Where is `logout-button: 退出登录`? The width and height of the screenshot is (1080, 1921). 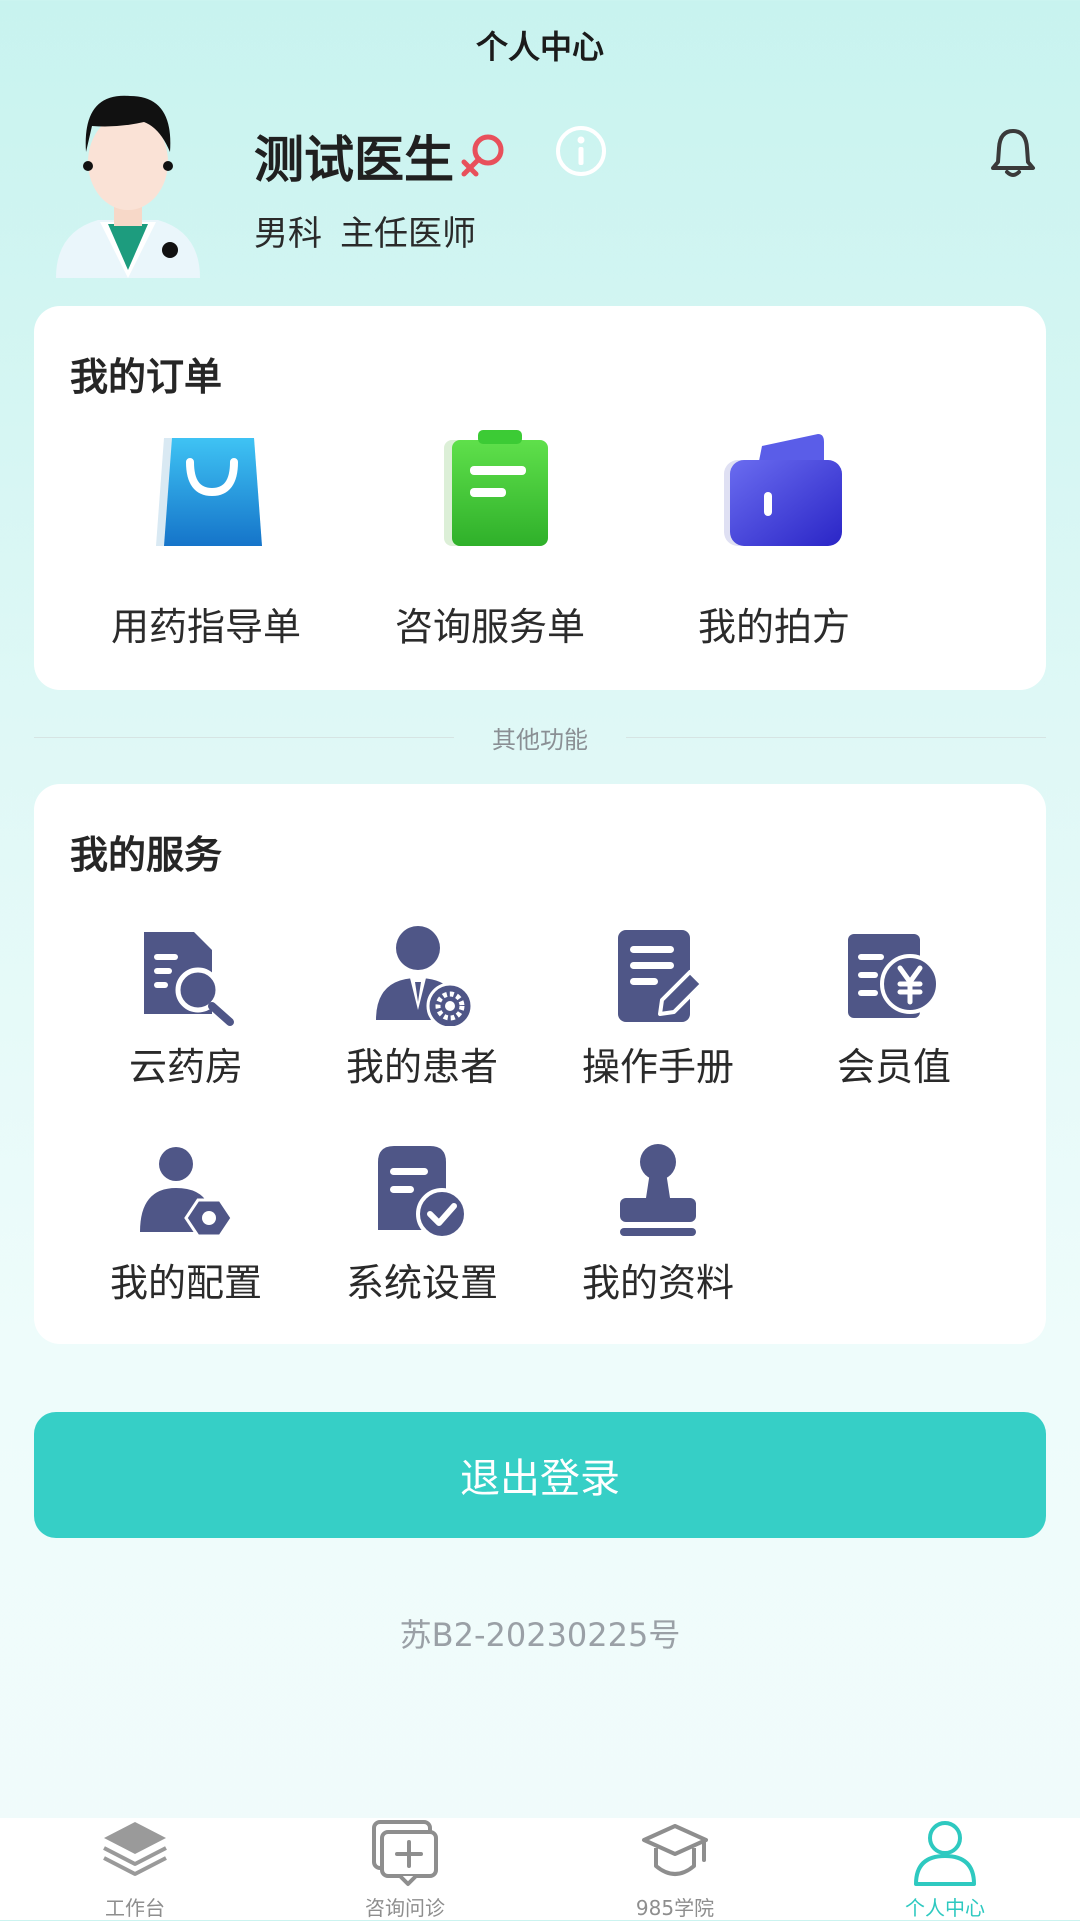
logout-button: 退出登录 is located at coordinates (540, 1475).